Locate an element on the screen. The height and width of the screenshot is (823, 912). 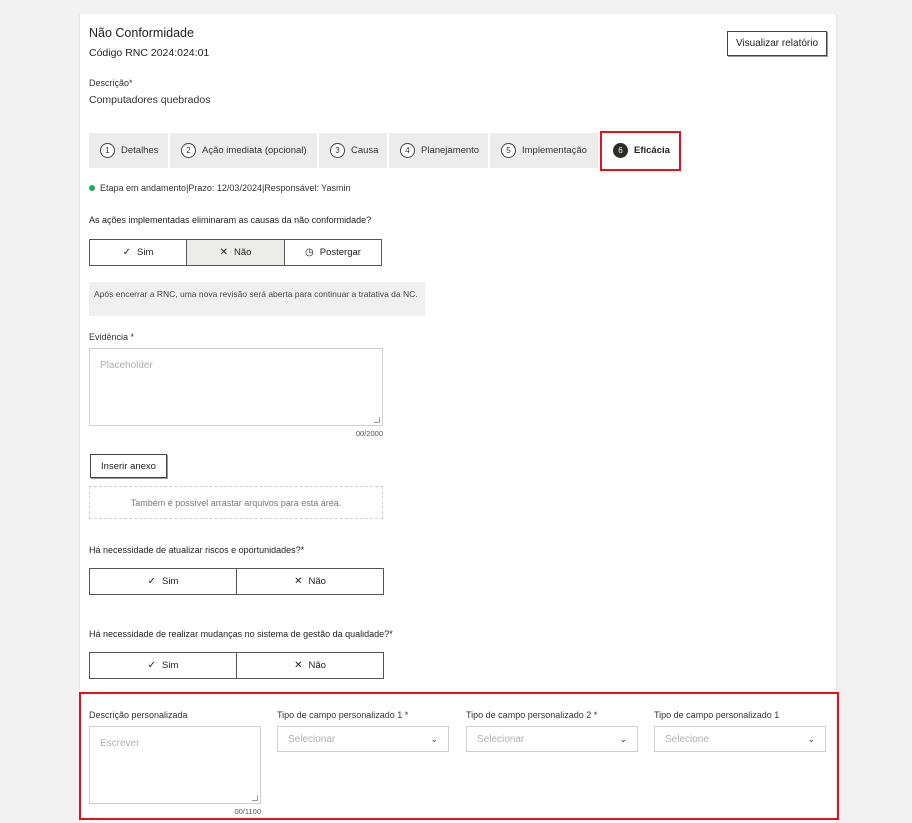
tab-implementacao: 5 Implementação is located at coordinates (544, 150).